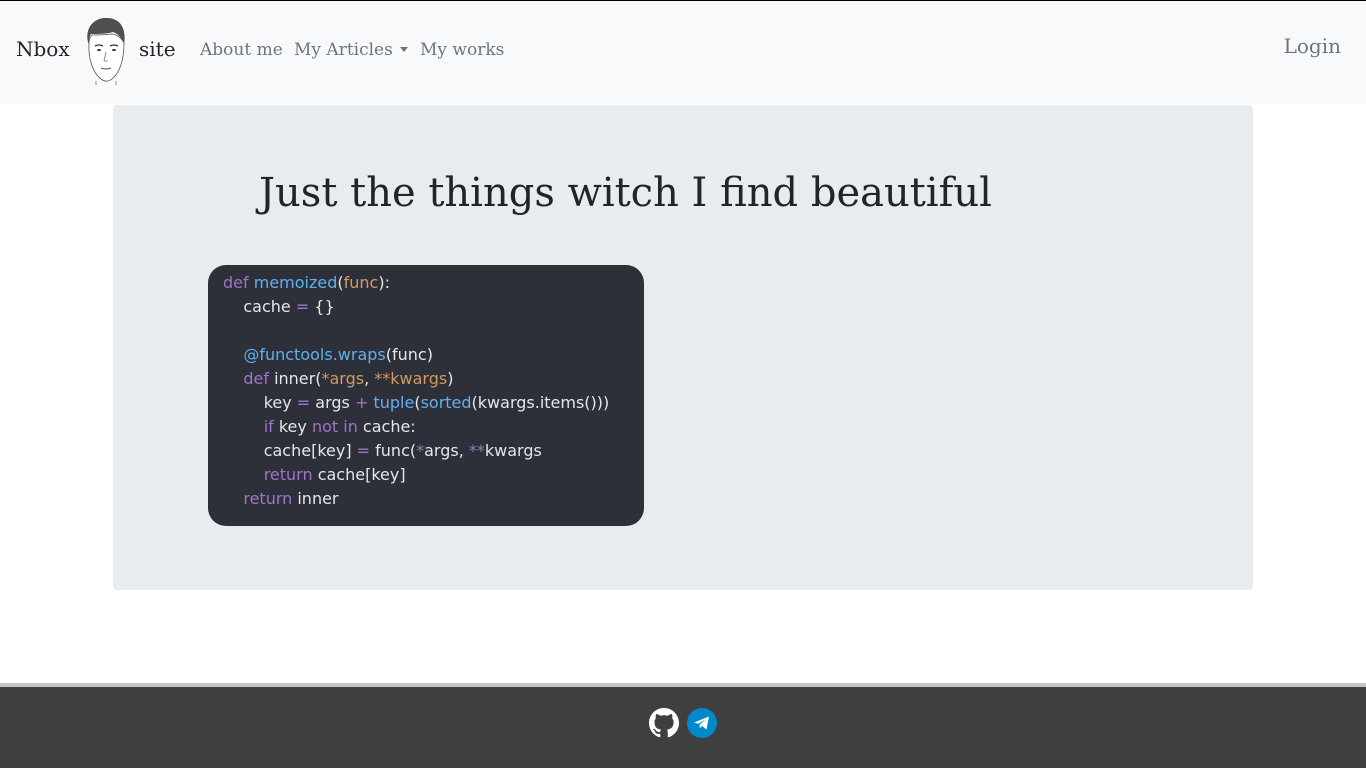 This screenshot has height=768, width=1366. What do you see at coordinates (279, 306) in the screenshot?
I see `code-line-2: cache = {}` at bounding box center [279, 306].